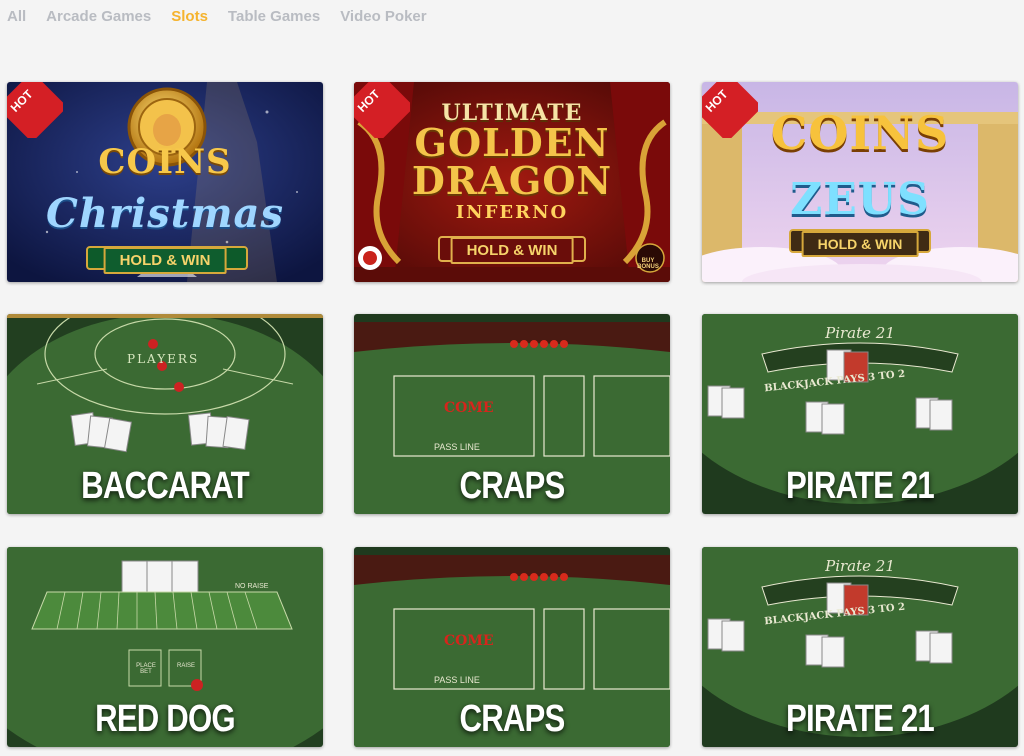 The height and width of the screenshot is (756, 1024). I want to click on slot-subtitle: ZEUS, so click(860, 199).